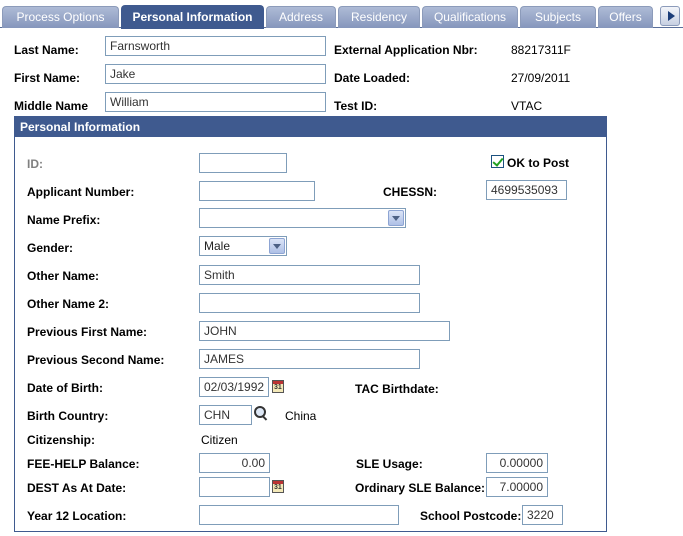 The image size is (683, 536). What do you see at coordinates (219, 440) in the screenshot?
I see `citizenship-value: Citizen` at bounding box center [219, 440].